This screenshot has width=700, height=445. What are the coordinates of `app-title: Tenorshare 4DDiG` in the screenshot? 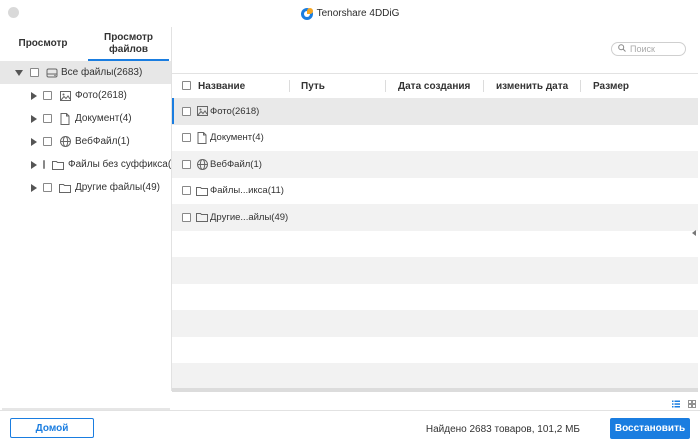 It's located at (350, 13).